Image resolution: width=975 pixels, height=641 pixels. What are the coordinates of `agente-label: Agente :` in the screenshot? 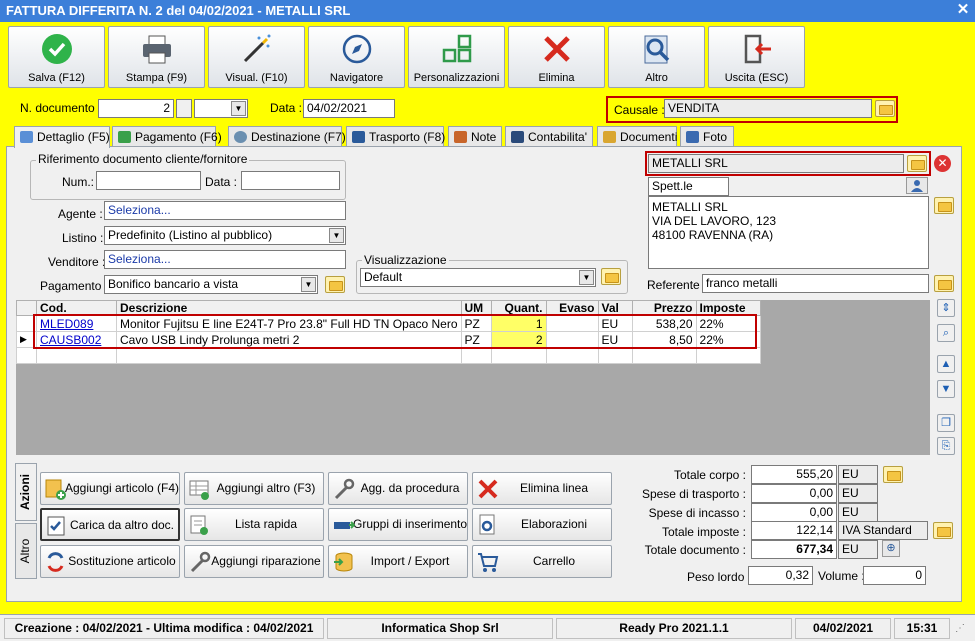 It's located at (80, 214).